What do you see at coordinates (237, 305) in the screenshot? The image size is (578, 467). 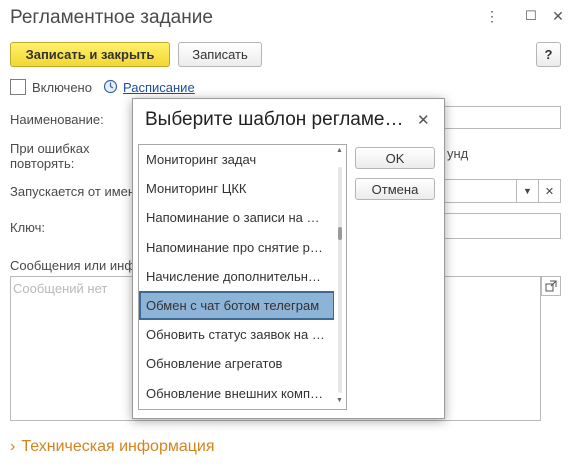 I see `list-item-selected: Обмен с чат ботом телеграм` at bounding box center [237, 305].